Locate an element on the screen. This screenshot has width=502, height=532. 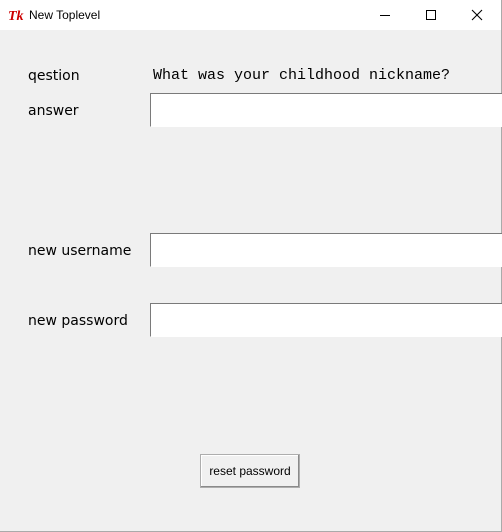
minimize-icon is located at coordinates (385, 15).